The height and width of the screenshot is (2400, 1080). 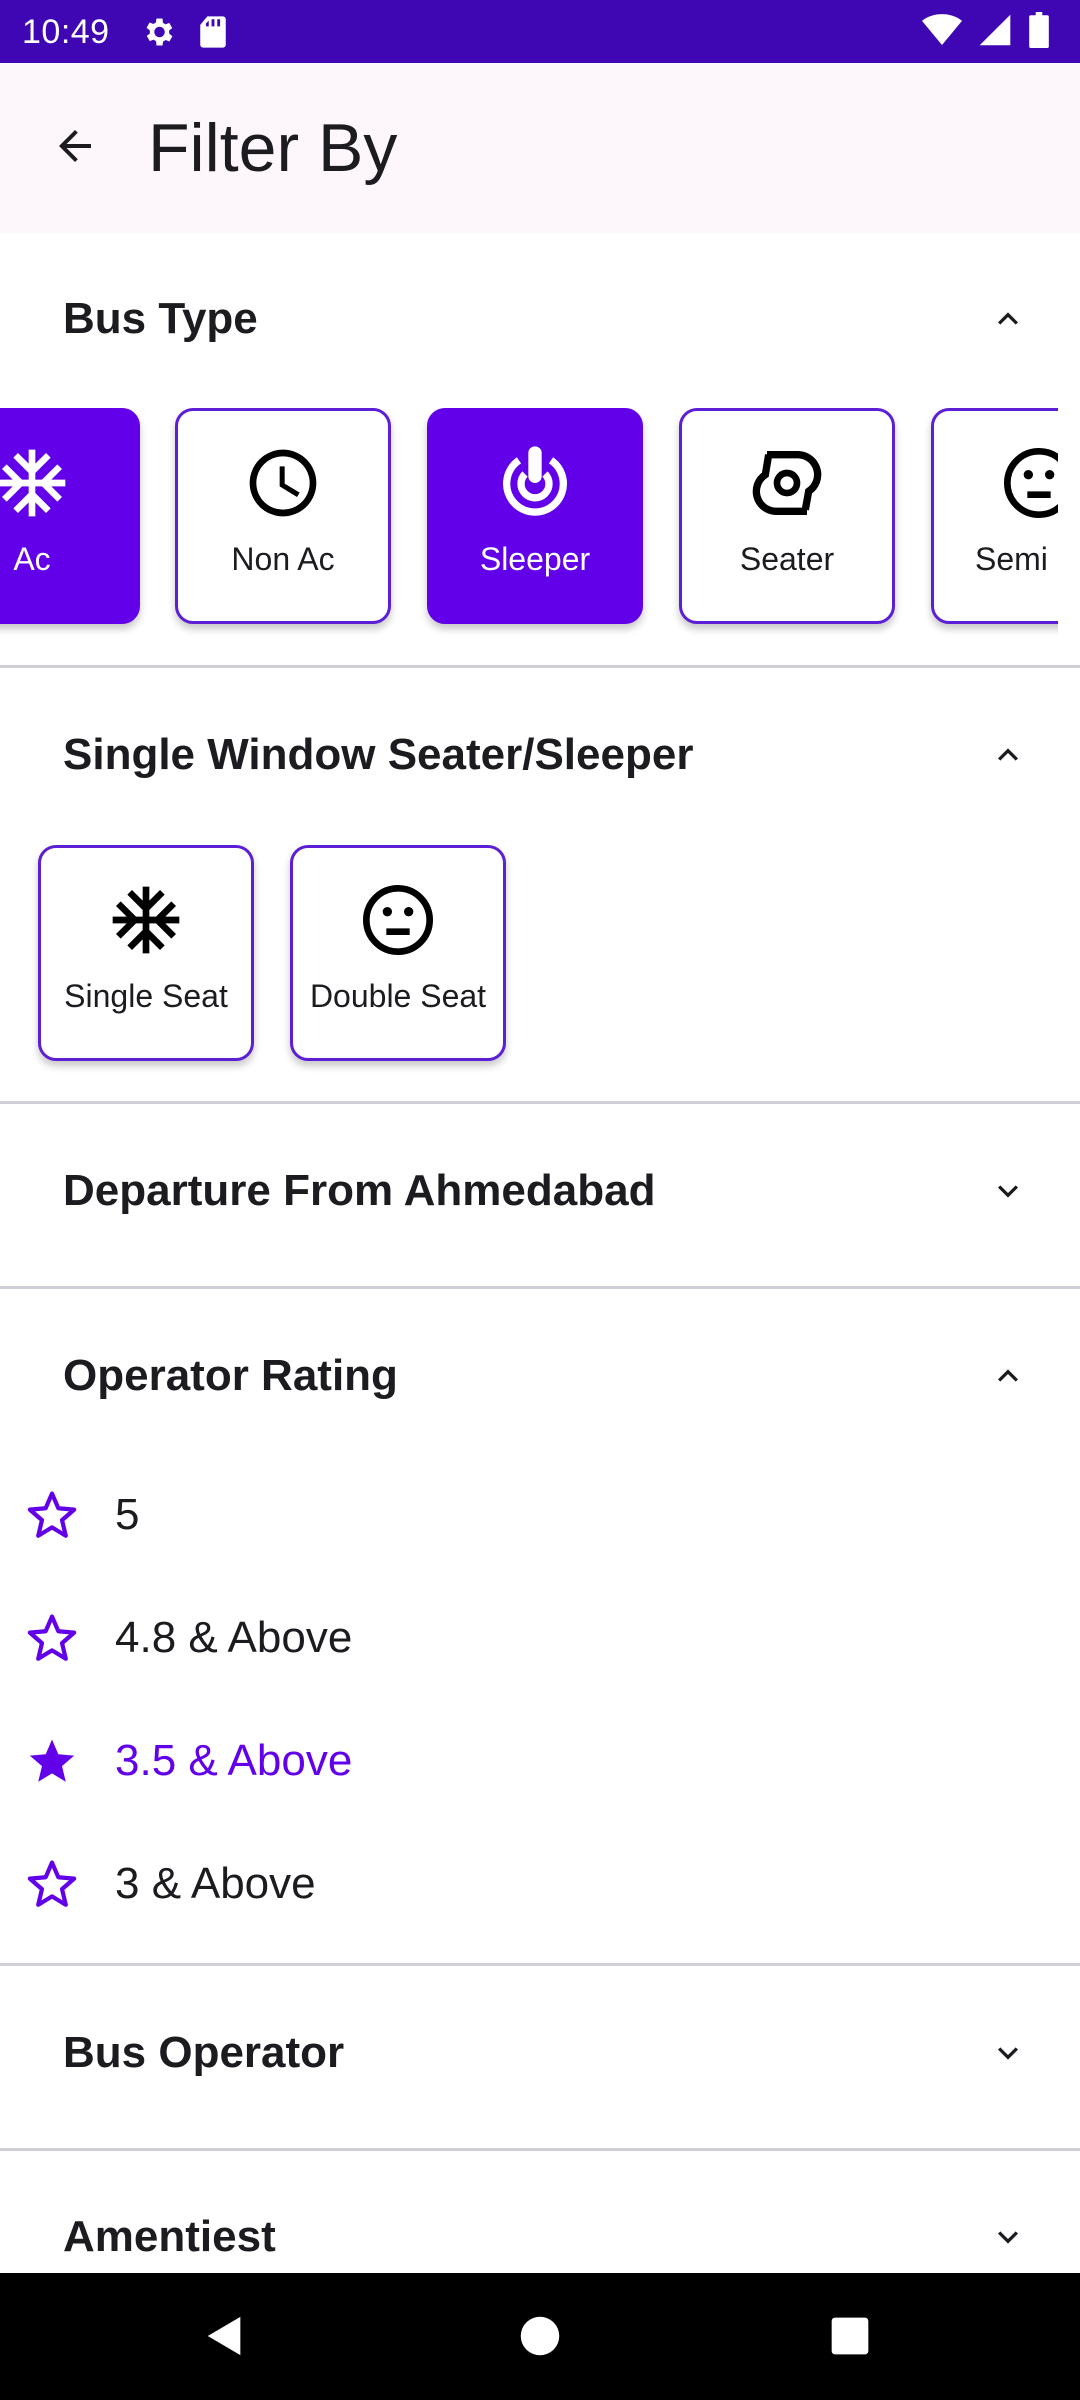 I want to click on wifi-icon, so click(x=942, y=32).